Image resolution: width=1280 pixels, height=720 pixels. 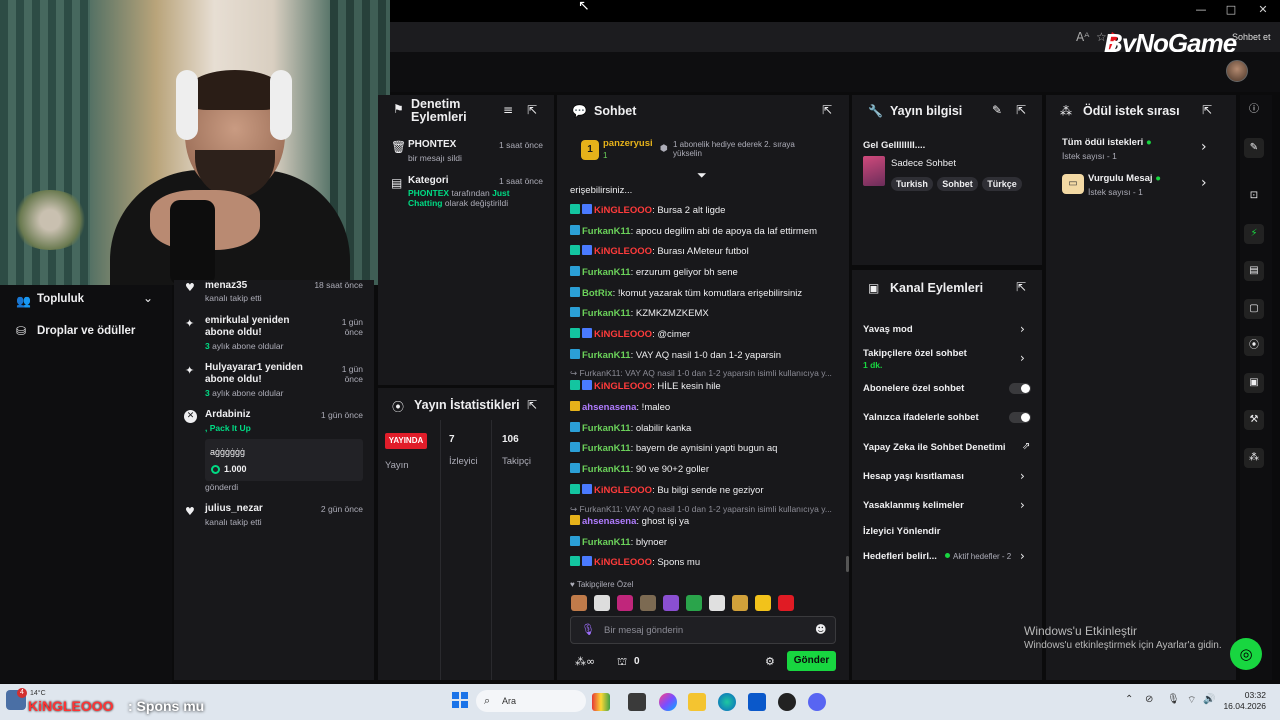 What do you see at coordinates (1082, 37) in the screenshot?
I see `read-aloud-icon: Aᴬ` at bounding box center [1082, 37].